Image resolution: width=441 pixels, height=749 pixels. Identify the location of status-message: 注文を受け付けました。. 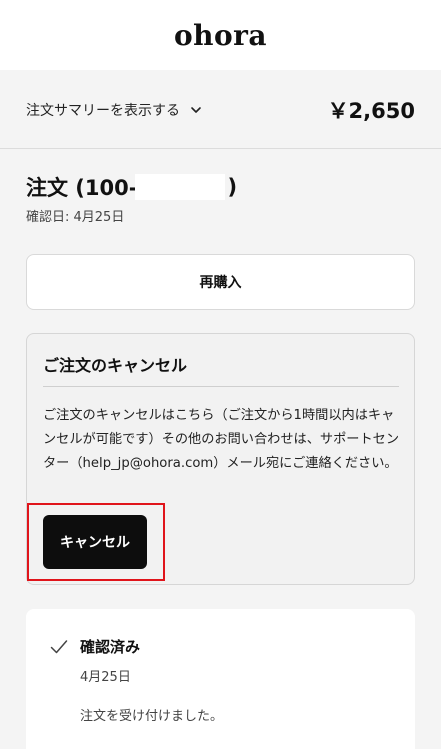
(152, 716).